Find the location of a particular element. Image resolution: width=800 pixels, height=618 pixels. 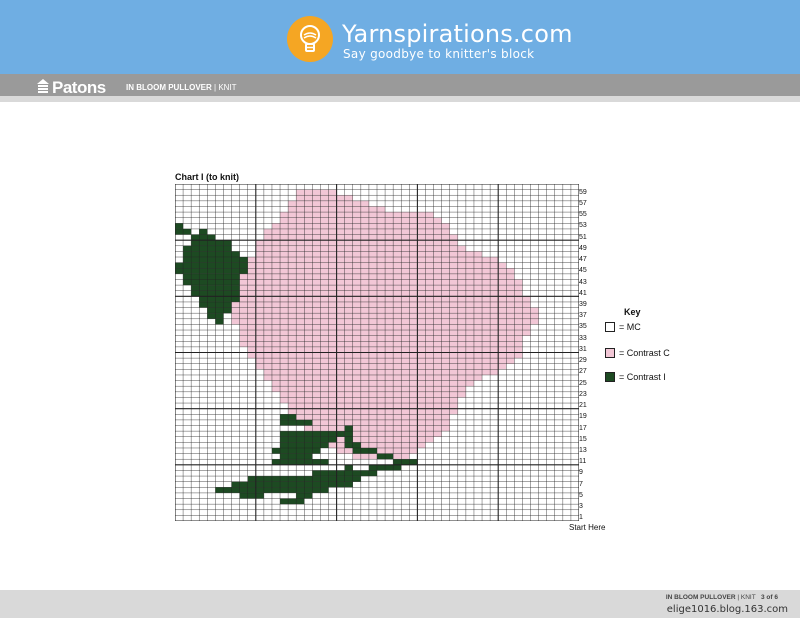

row-number: 49 is located at coordinates (583, 248).